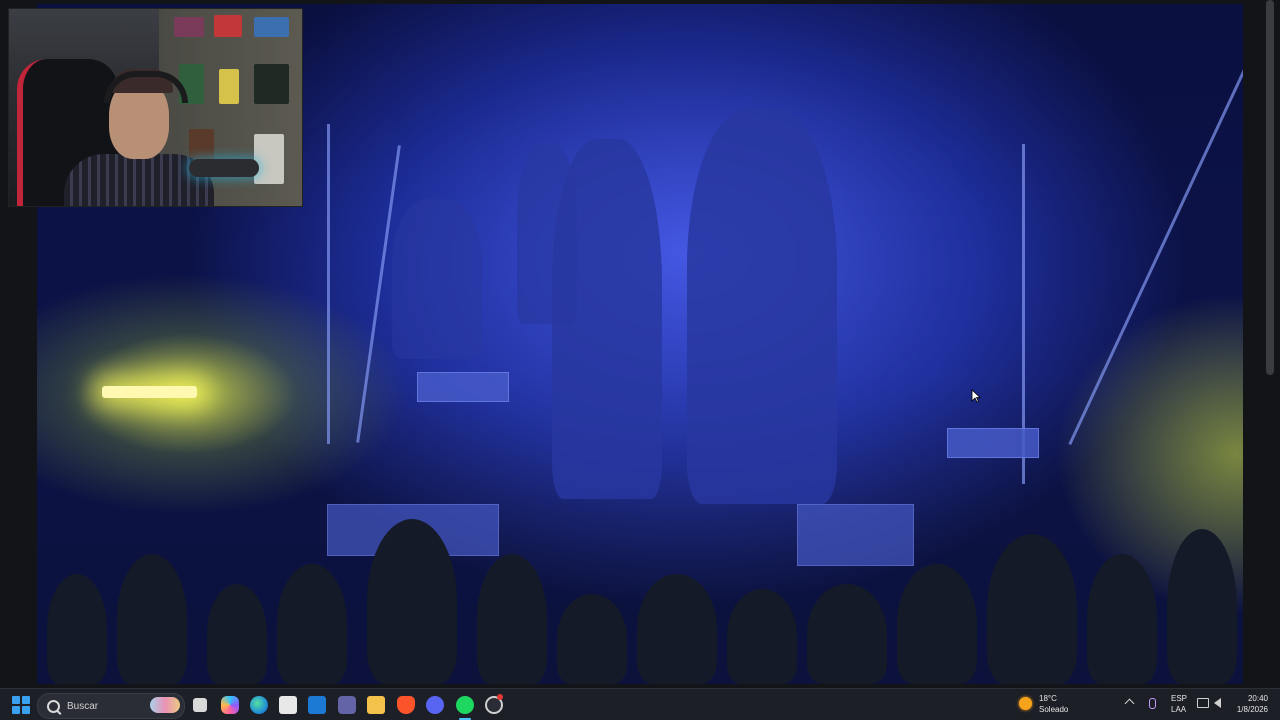  What do you see at coordinates (347, 705) in the screenshot?
I see `teams-icon` at bounding box center [347, 705].